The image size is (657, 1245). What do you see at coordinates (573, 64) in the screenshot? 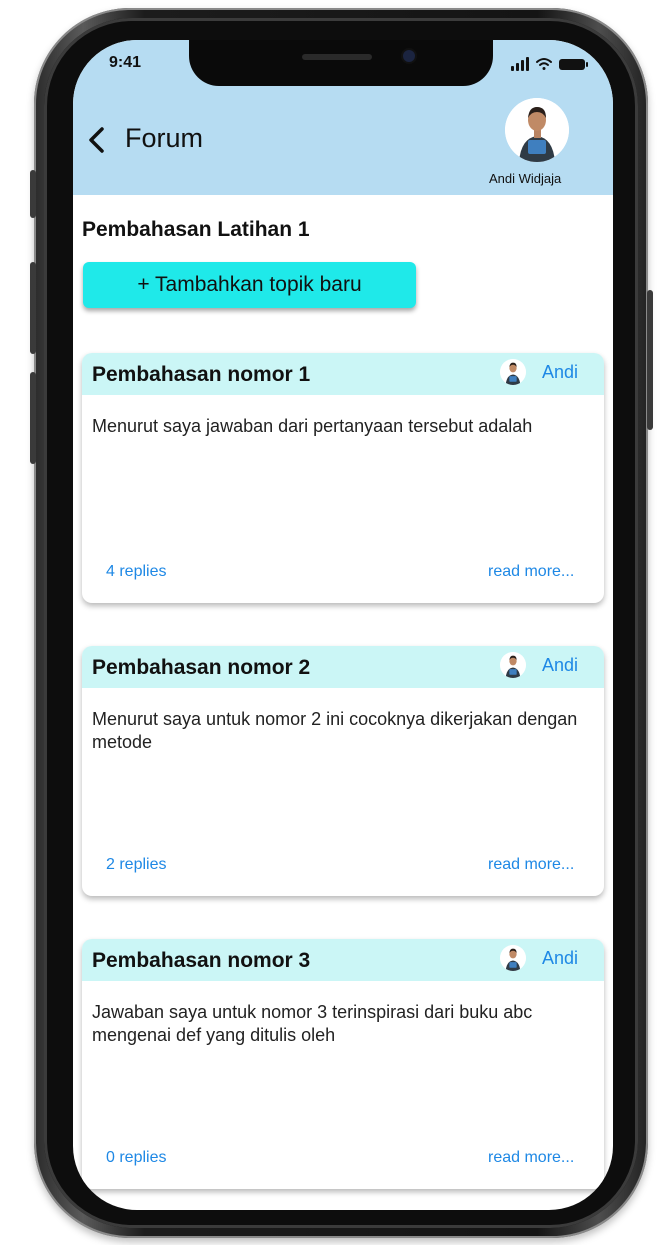
I see `battery-icon` at bounding box center [573, 64].